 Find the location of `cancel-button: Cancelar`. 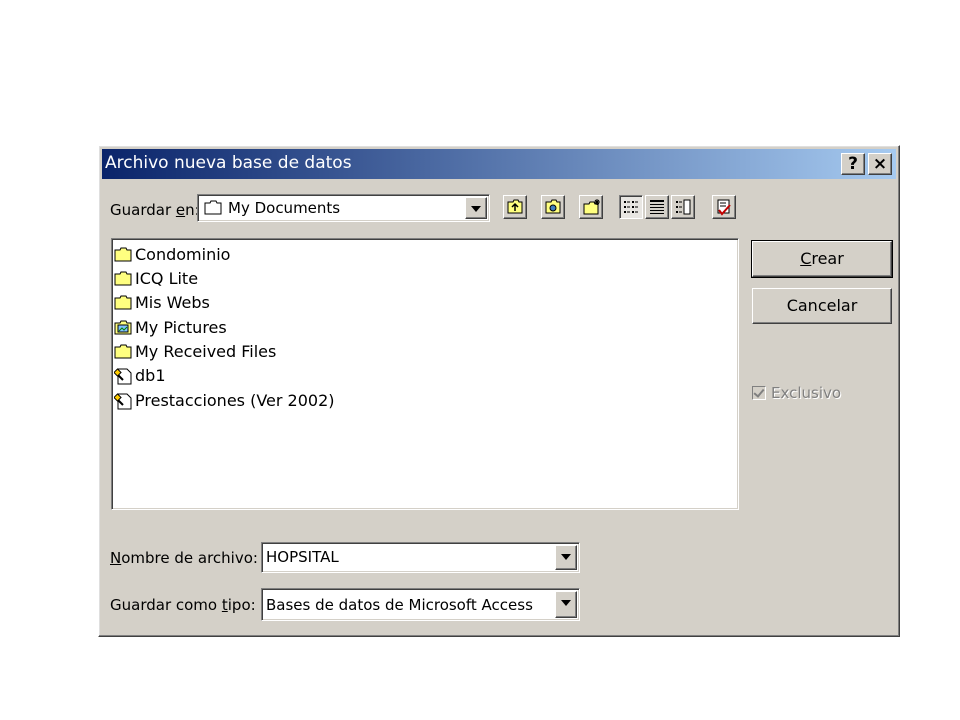

cancel-button: Cancelar is located at coordinates (822, 306).